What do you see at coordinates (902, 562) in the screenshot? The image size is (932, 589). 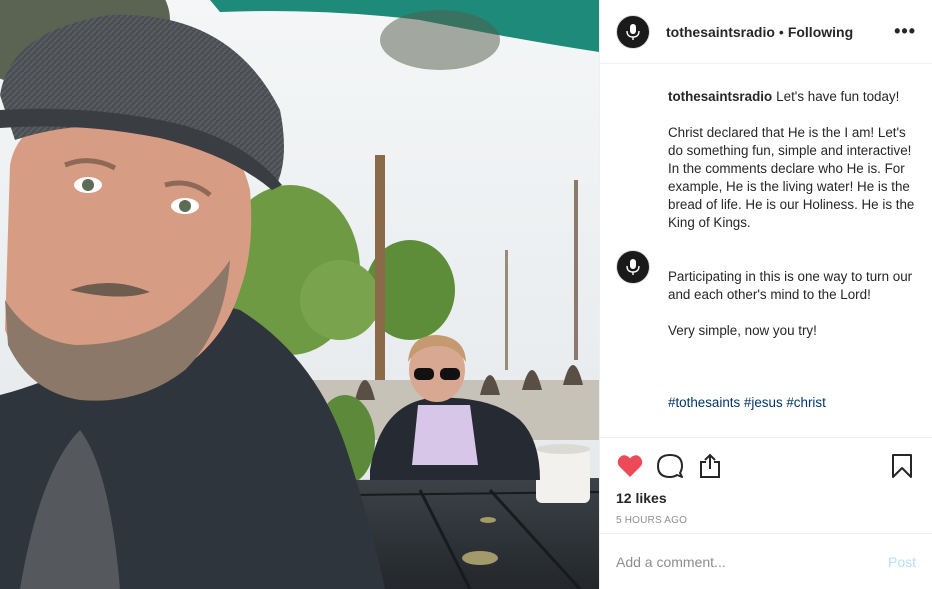 I see `post-comment-button: Post` at bounding box center [902, 562].